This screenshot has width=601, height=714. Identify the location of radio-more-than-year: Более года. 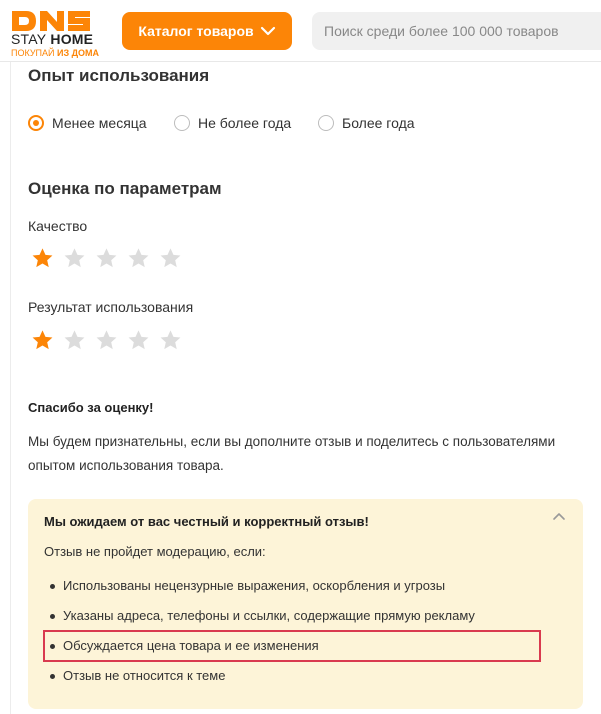
(366, 123).